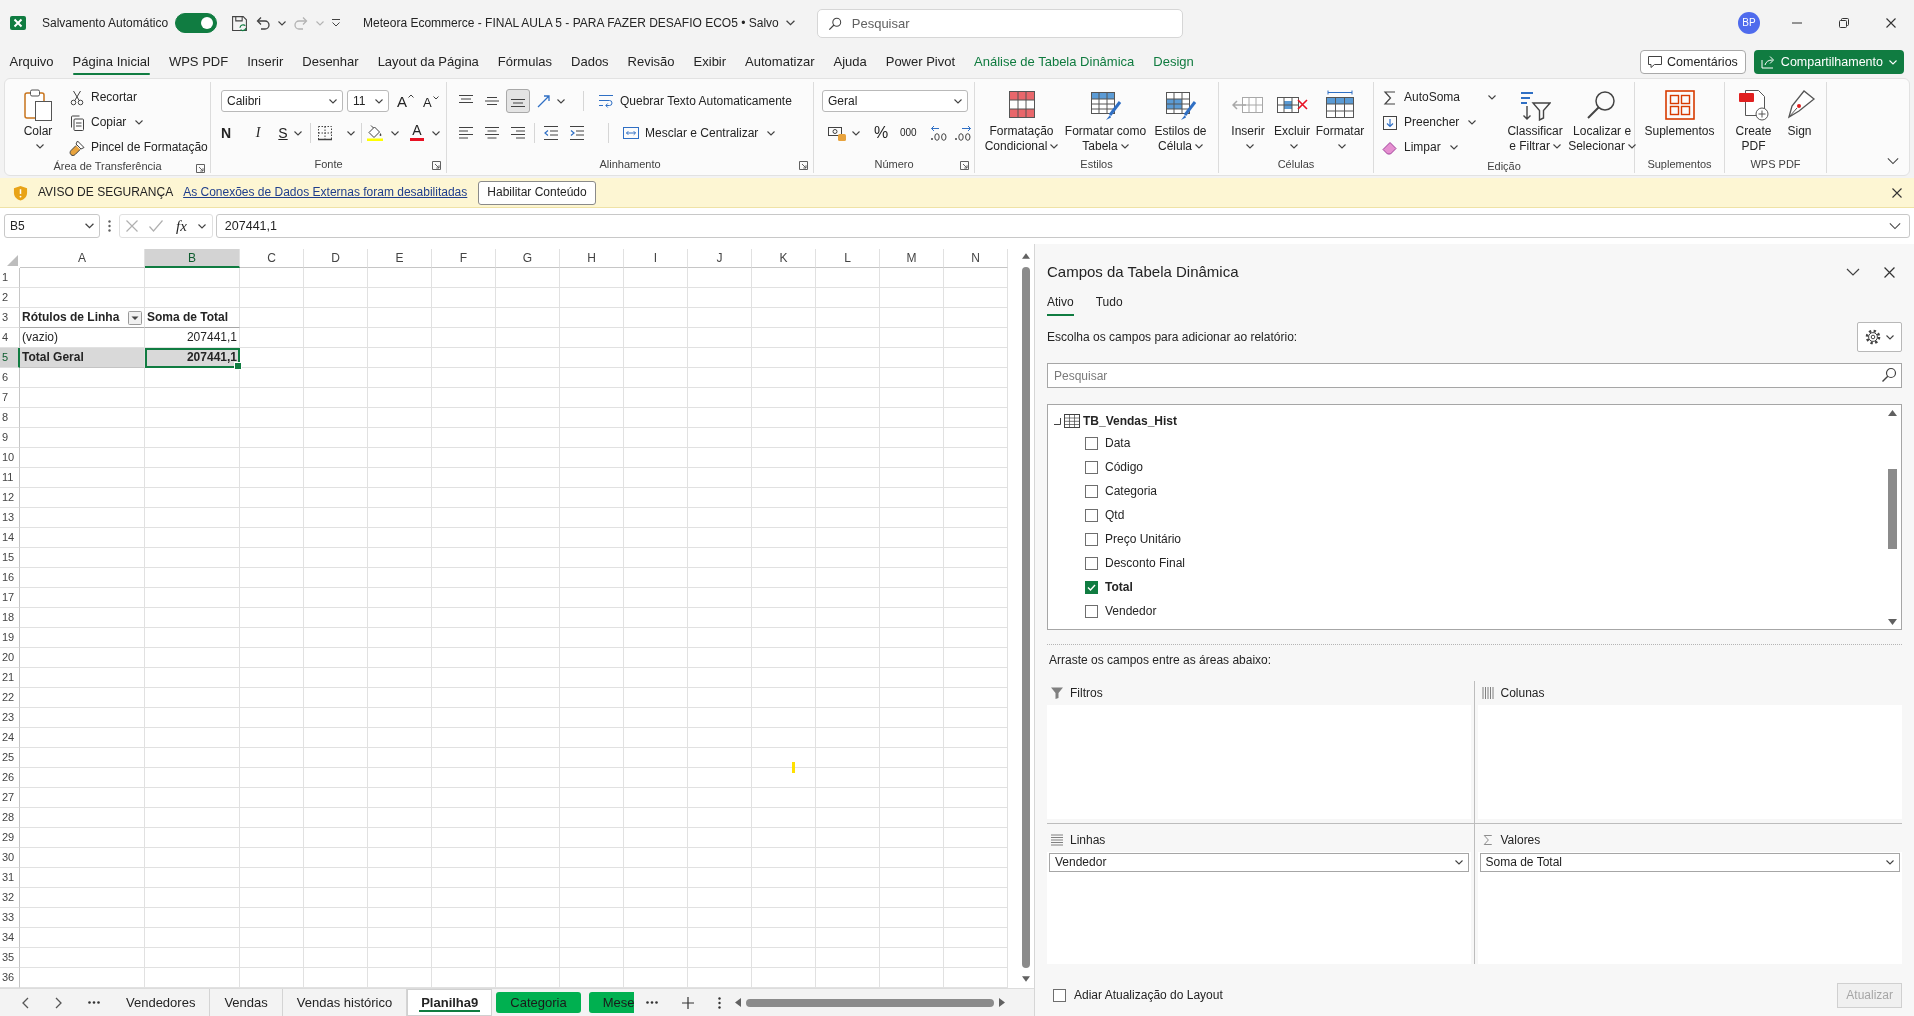 The image size is (1914, 1016). What do you see at coordinates (263, 23) in the screenshot?
I see `undo-icon` at bounding box center [263, 23].